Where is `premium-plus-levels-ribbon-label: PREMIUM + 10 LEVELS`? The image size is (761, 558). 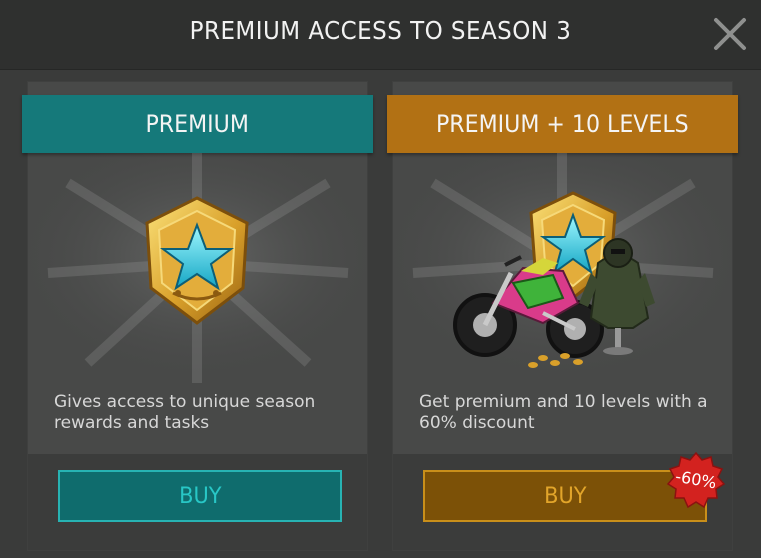
premium-plus-levels-ribbon-label: PREMIUM + 10 LEVELS is located at coordinates (562, 124).